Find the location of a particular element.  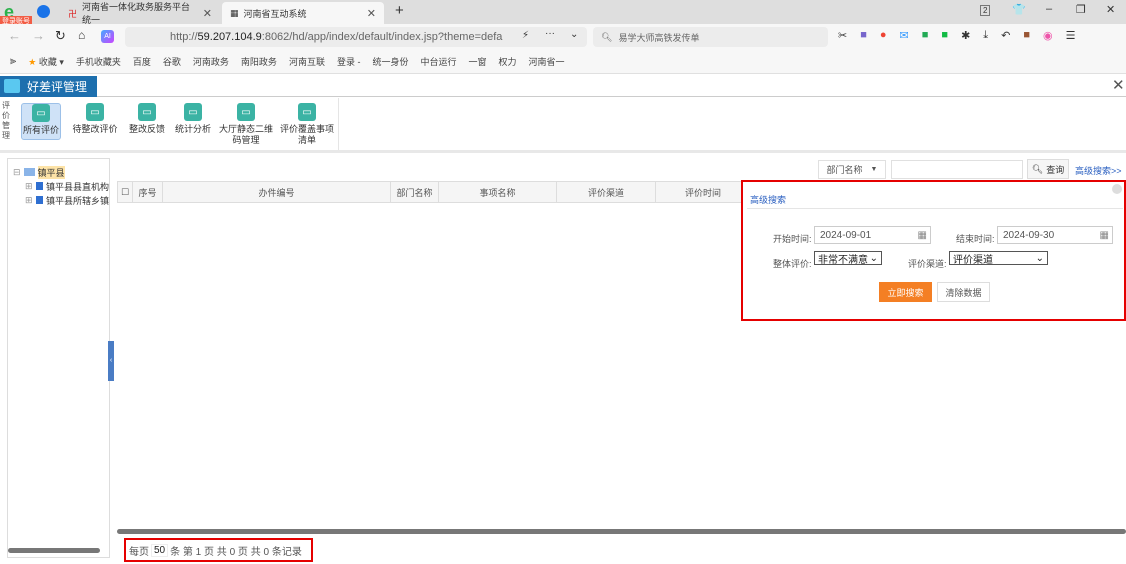

grid-scrollbar is located at coordinates (621, 531).